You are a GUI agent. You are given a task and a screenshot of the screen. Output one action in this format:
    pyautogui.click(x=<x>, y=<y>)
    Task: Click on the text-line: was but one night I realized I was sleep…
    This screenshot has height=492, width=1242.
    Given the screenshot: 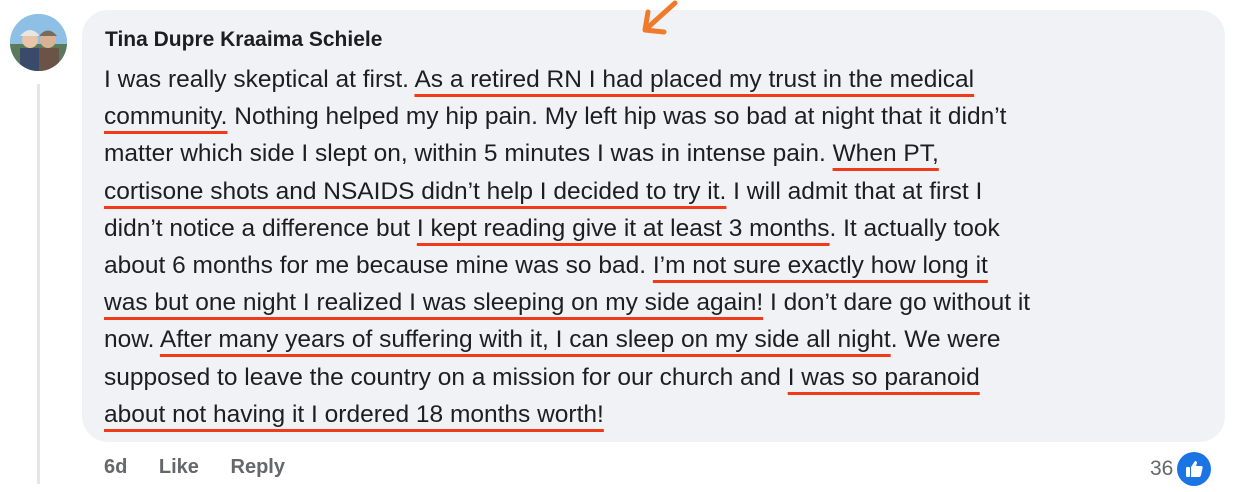 What is the action you would take?
    pyautogui.click(x=567, y=303)
    